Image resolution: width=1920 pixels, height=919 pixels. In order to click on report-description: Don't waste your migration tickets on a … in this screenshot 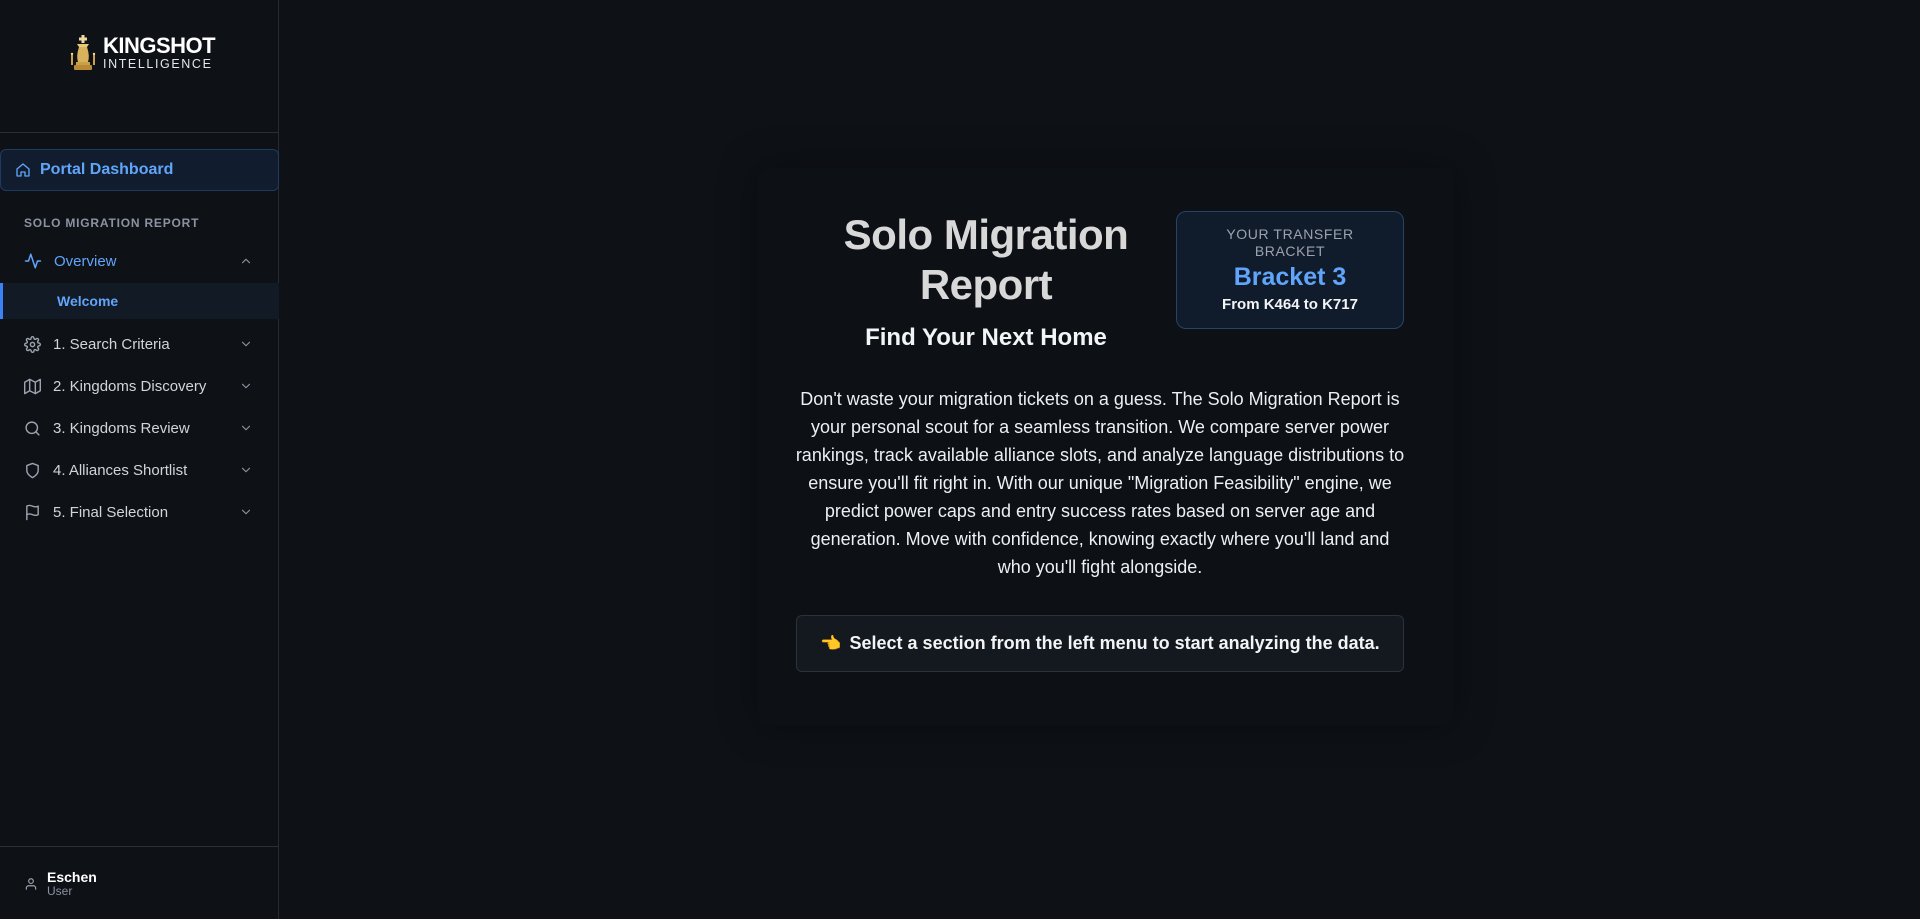, I will do `click(1100, 483)`.